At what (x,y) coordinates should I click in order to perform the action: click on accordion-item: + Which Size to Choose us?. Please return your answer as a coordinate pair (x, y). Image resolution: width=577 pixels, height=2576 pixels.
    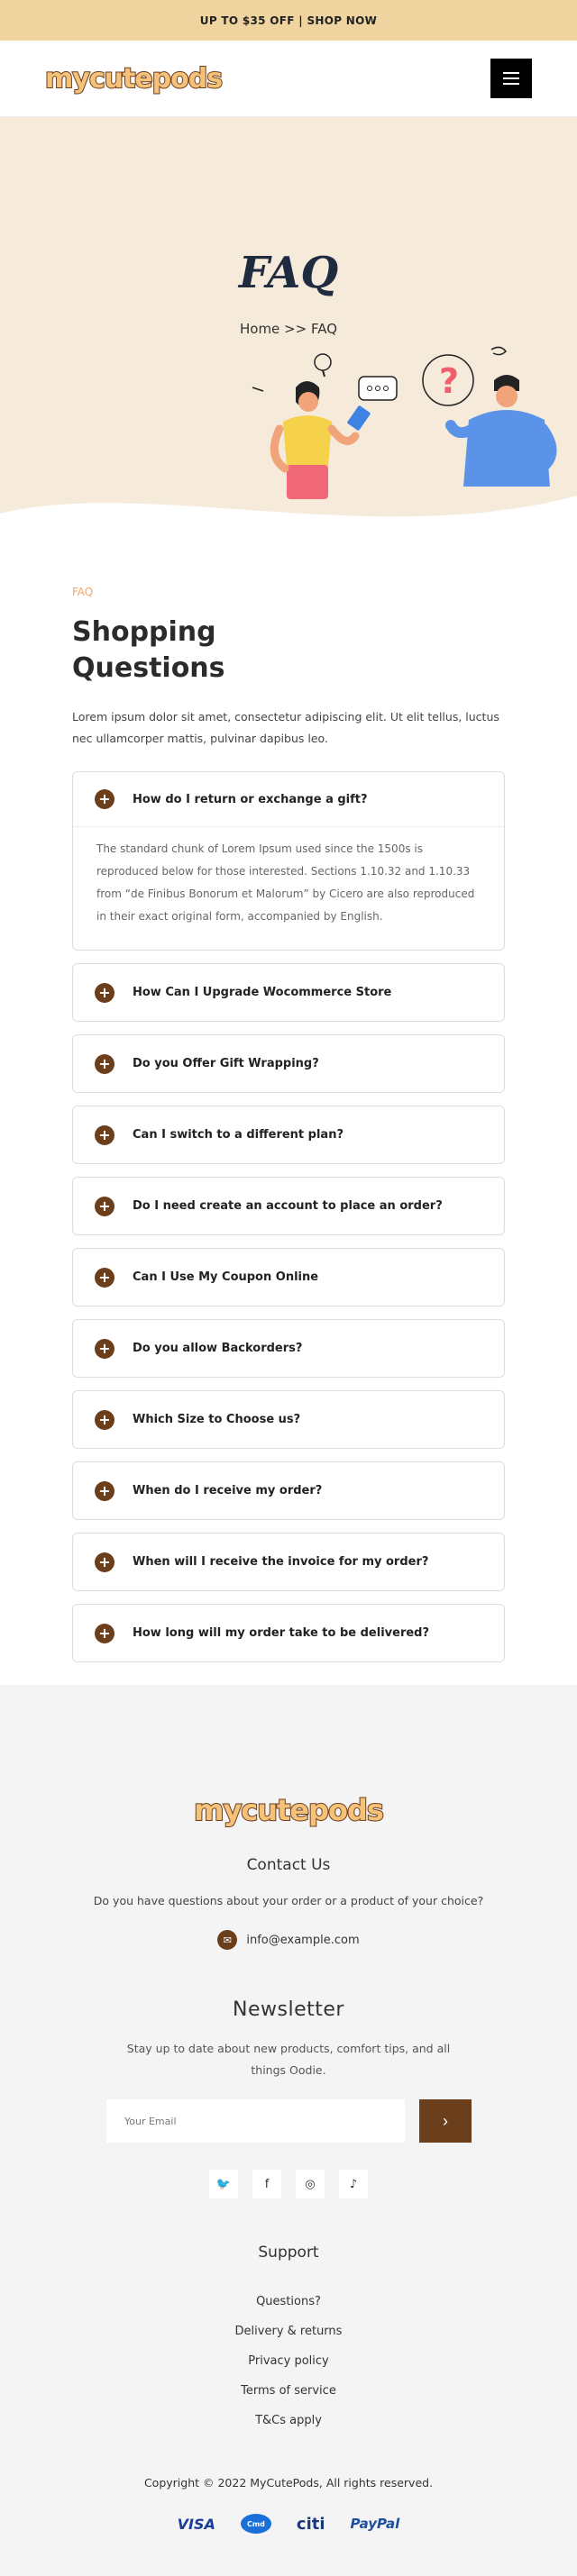
    Looking at the image, I should click on (288, 1419).